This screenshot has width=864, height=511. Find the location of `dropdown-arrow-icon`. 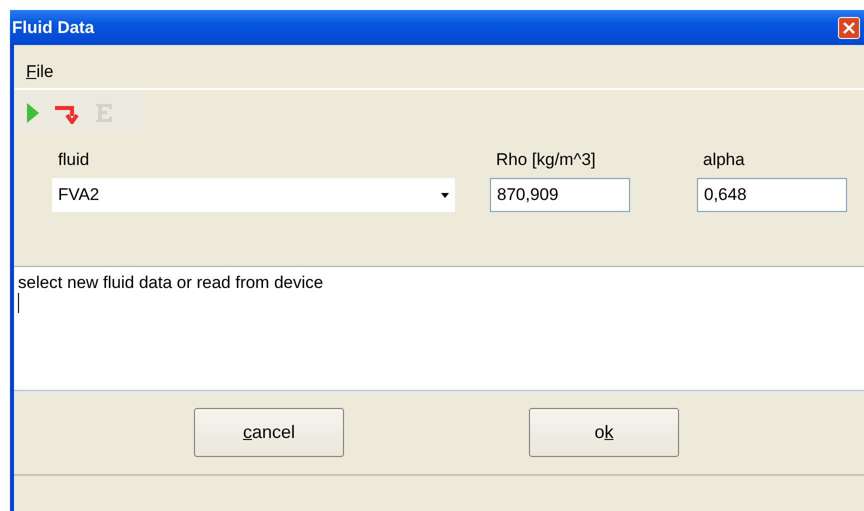

dropdown-arrow-icon is located at coordinates (445, 195).